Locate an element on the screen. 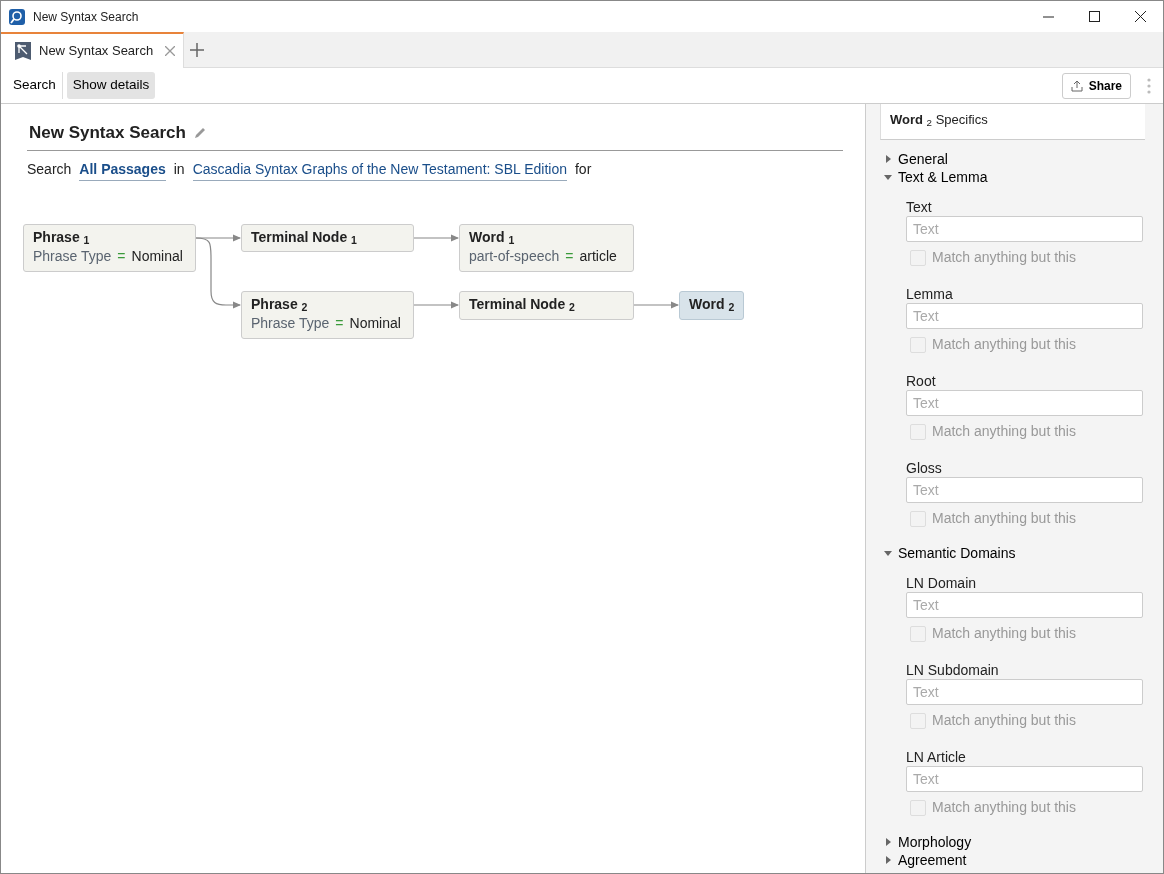  panel-title: Word $_{2}$ Specifics is located at coordinates (1012, 122).